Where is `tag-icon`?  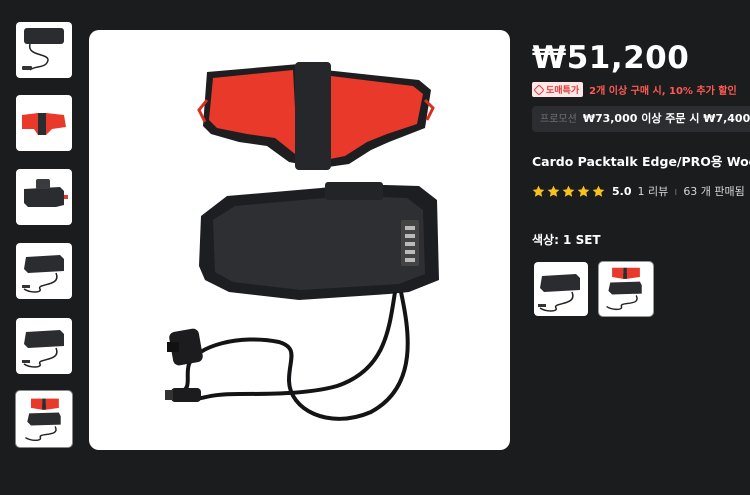
tag-icon is located at coordinates (539, 90).